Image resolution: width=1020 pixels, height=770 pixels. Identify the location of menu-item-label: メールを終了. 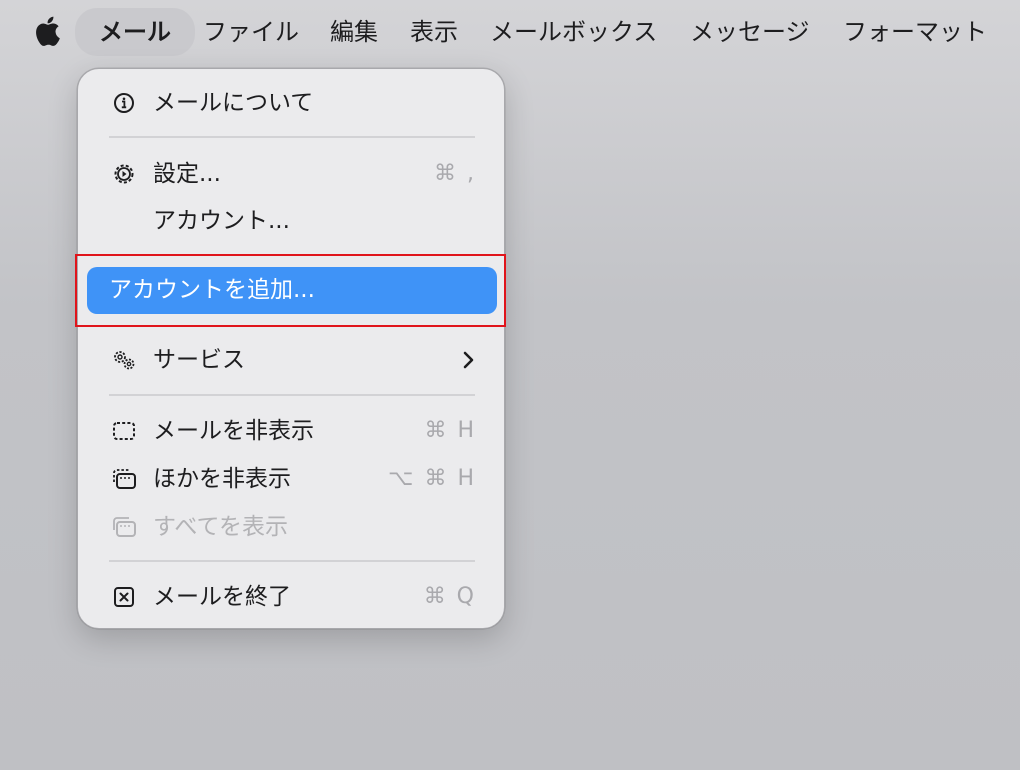
(222, 597).